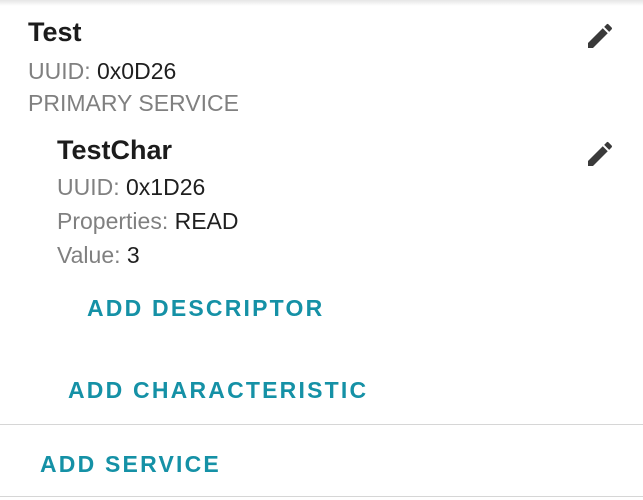 The width and height of the screenshot is (643, 500). Describe the element at coordinates (600, 36) in the screenshot. I see `service-edit-pencil-icon` at that location.